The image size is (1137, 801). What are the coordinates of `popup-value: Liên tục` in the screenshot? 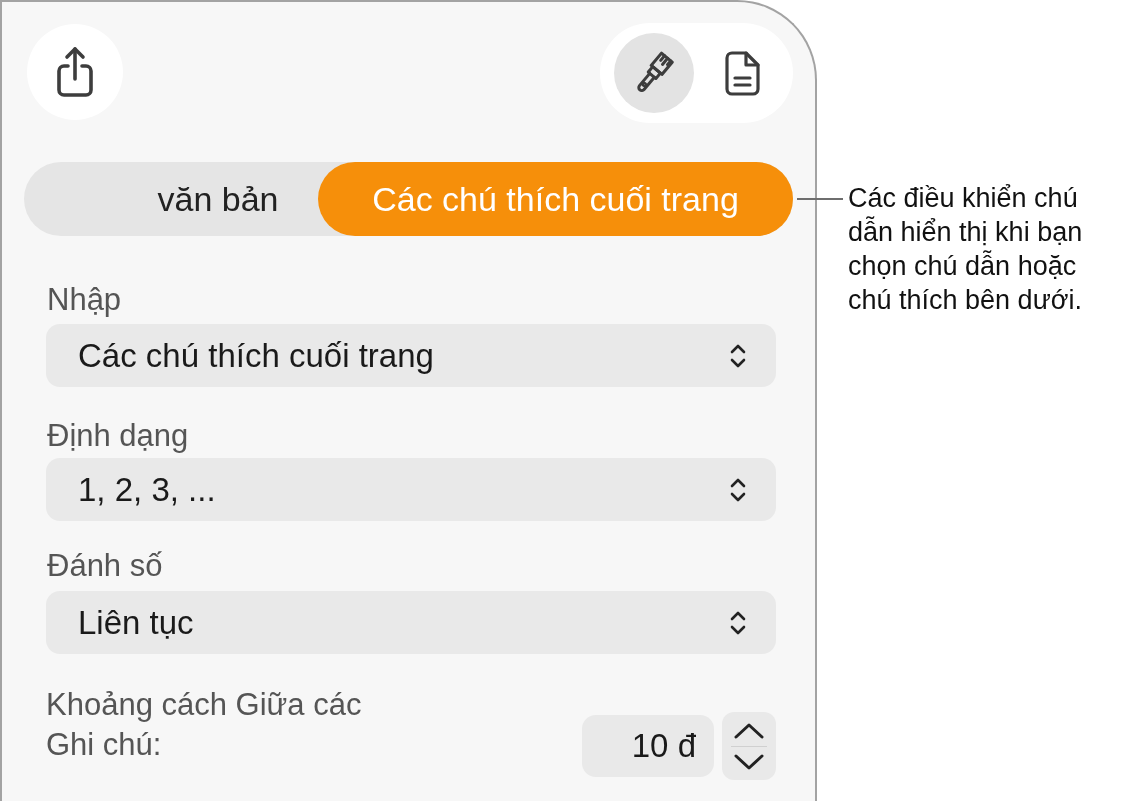 It's located at (136, 622).